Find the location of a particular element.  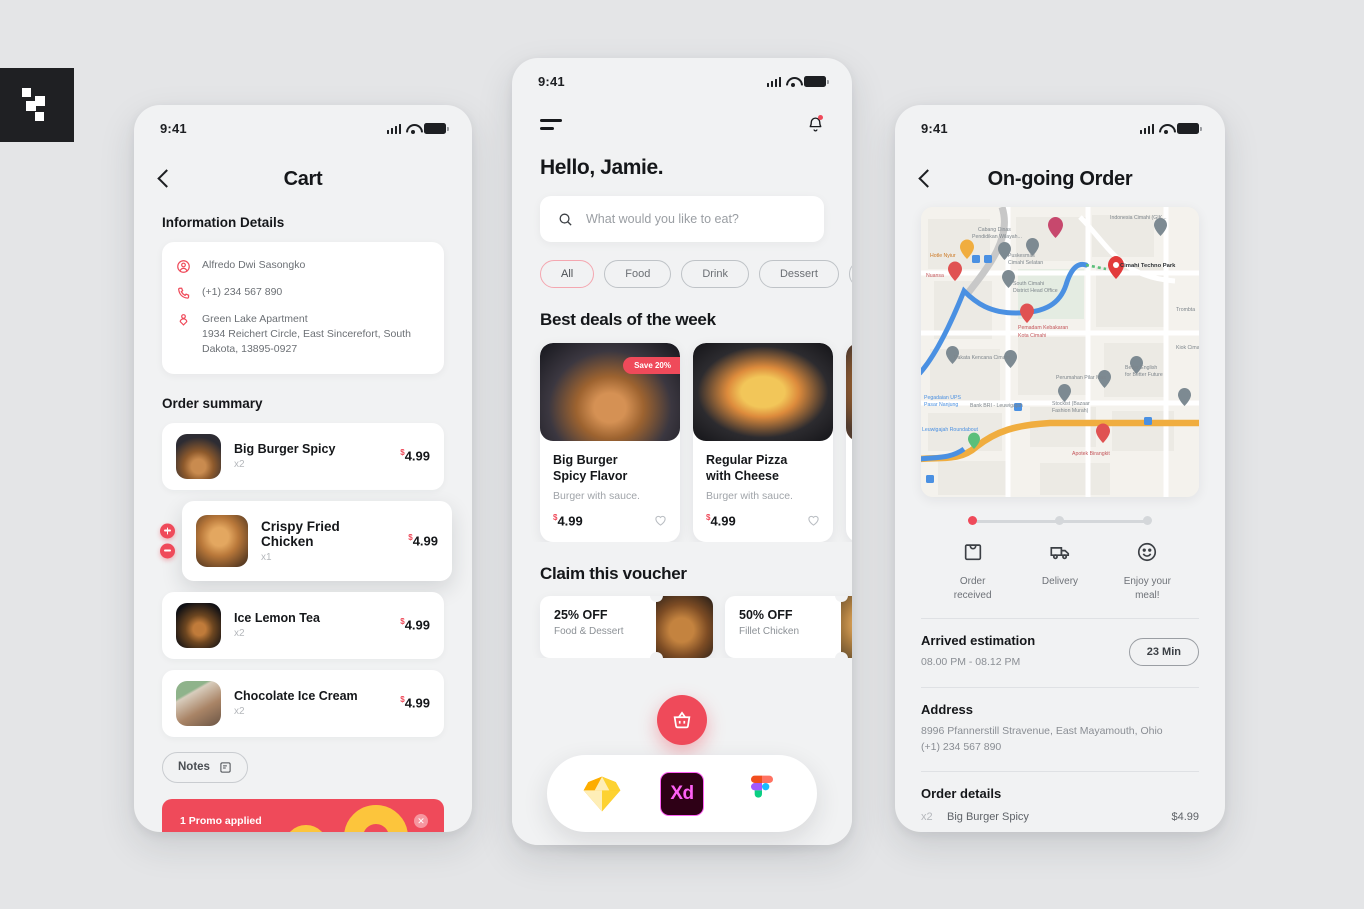

item-name: Ice Lemon Tea is located at coordinates (277, 618).